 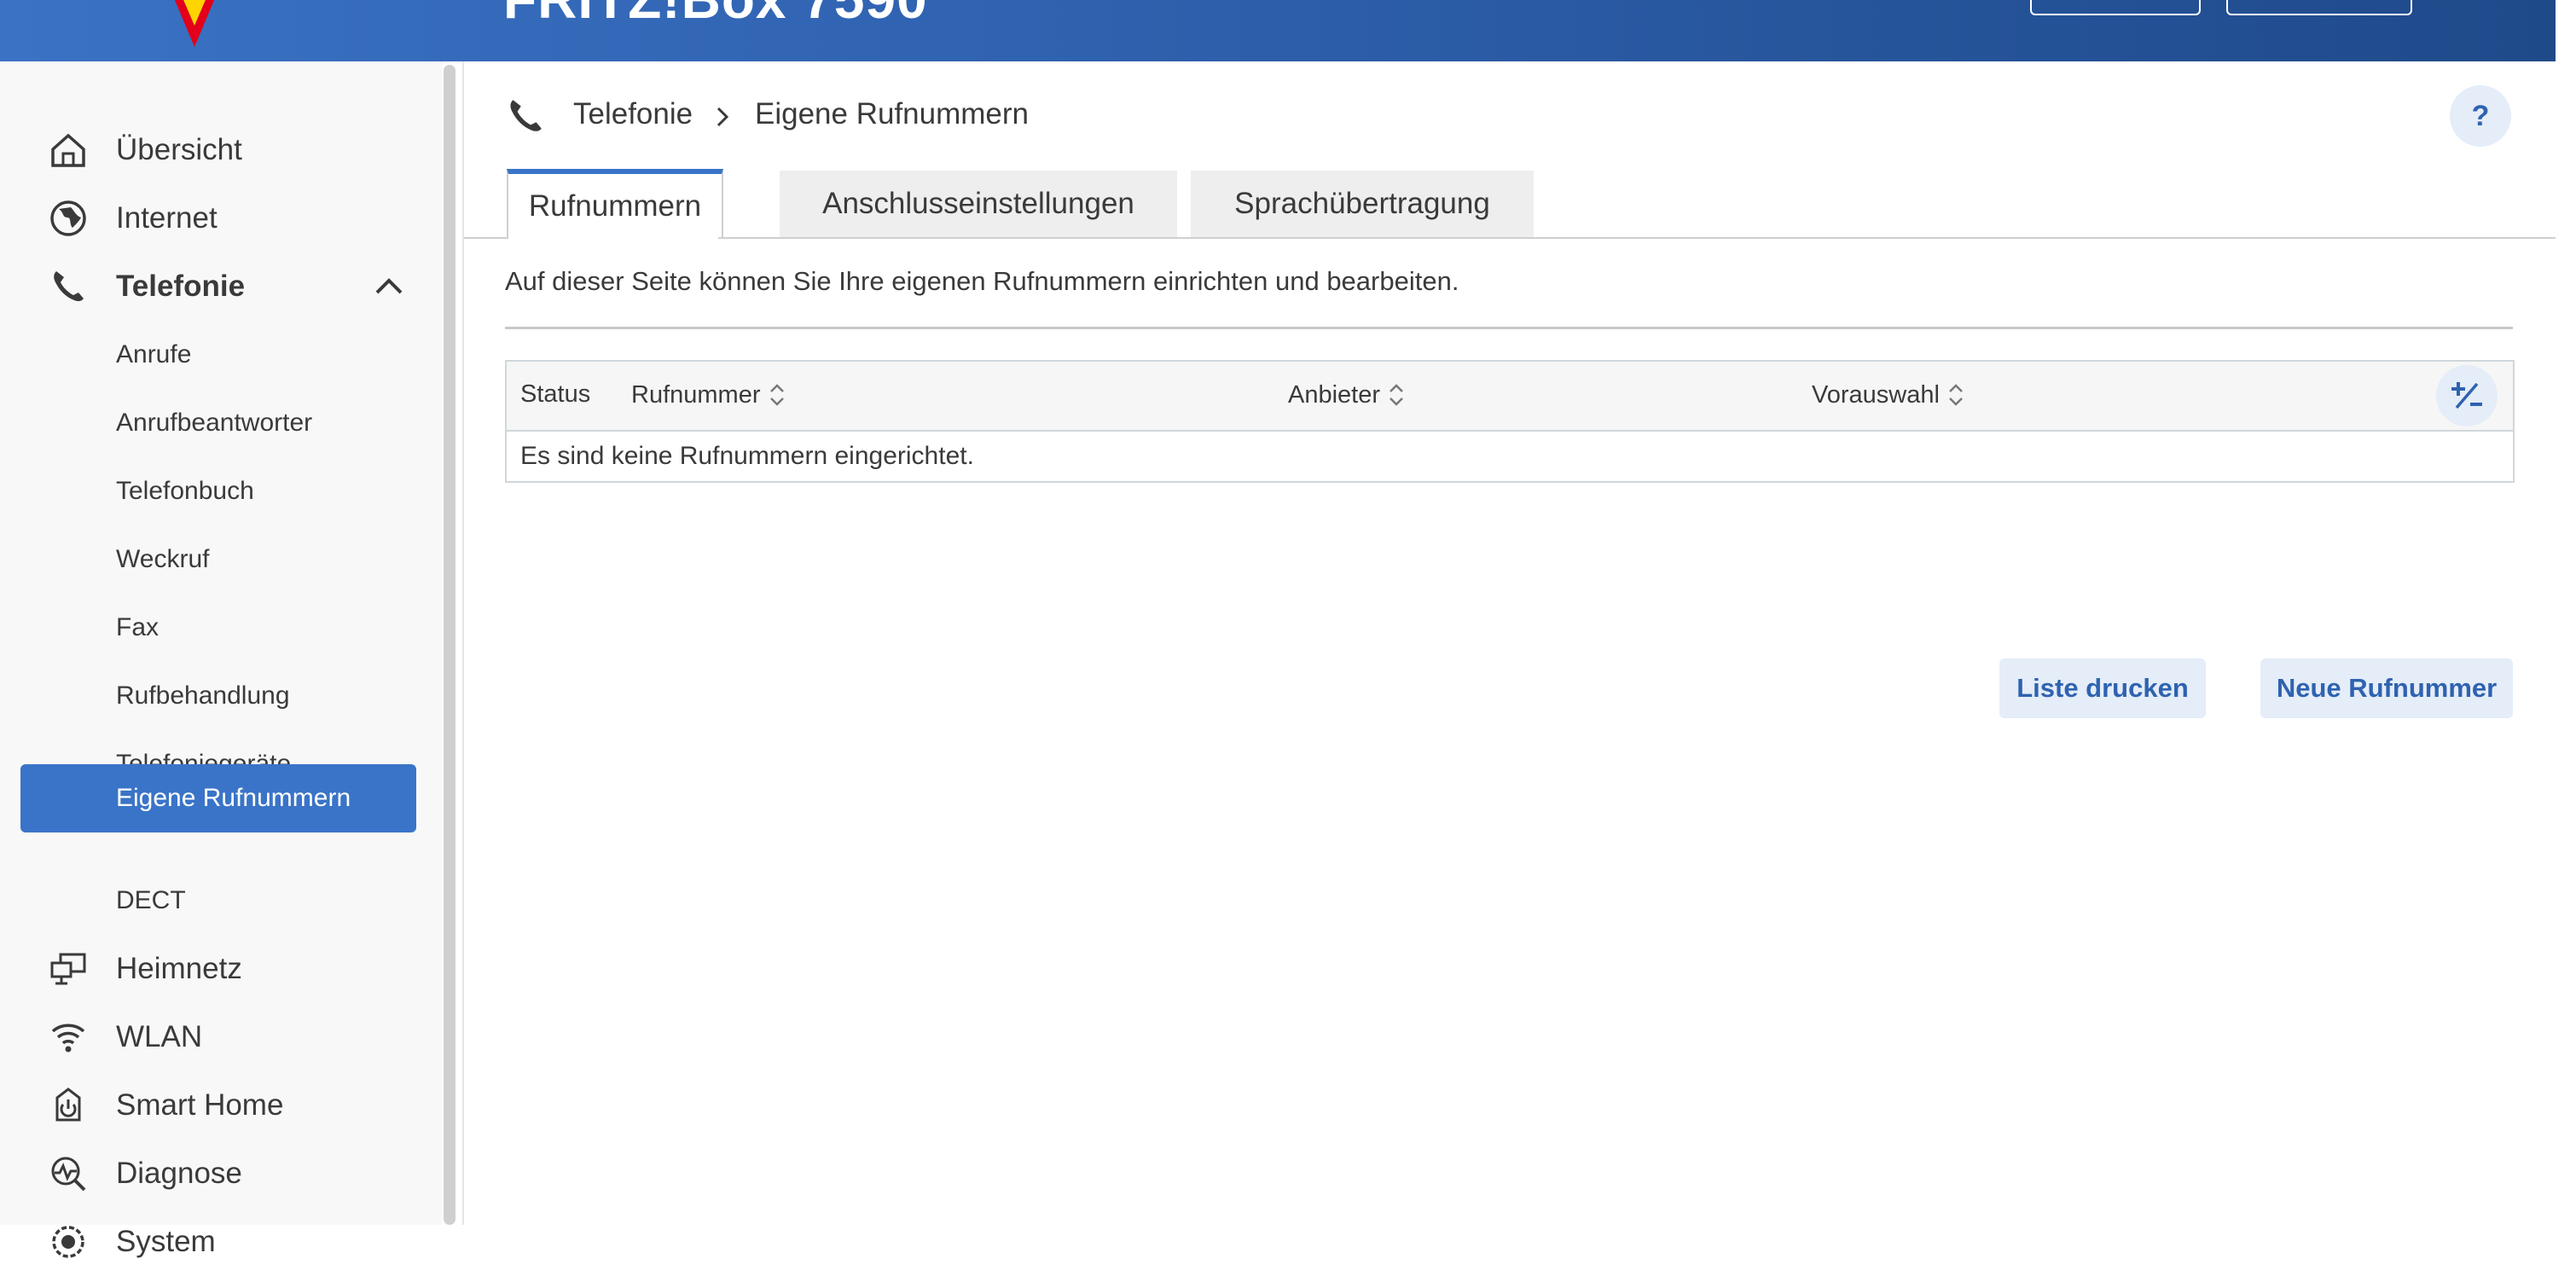 I want to click on breadcrumb-page: Eigene Rufnummern, so click(x=892, y=113).